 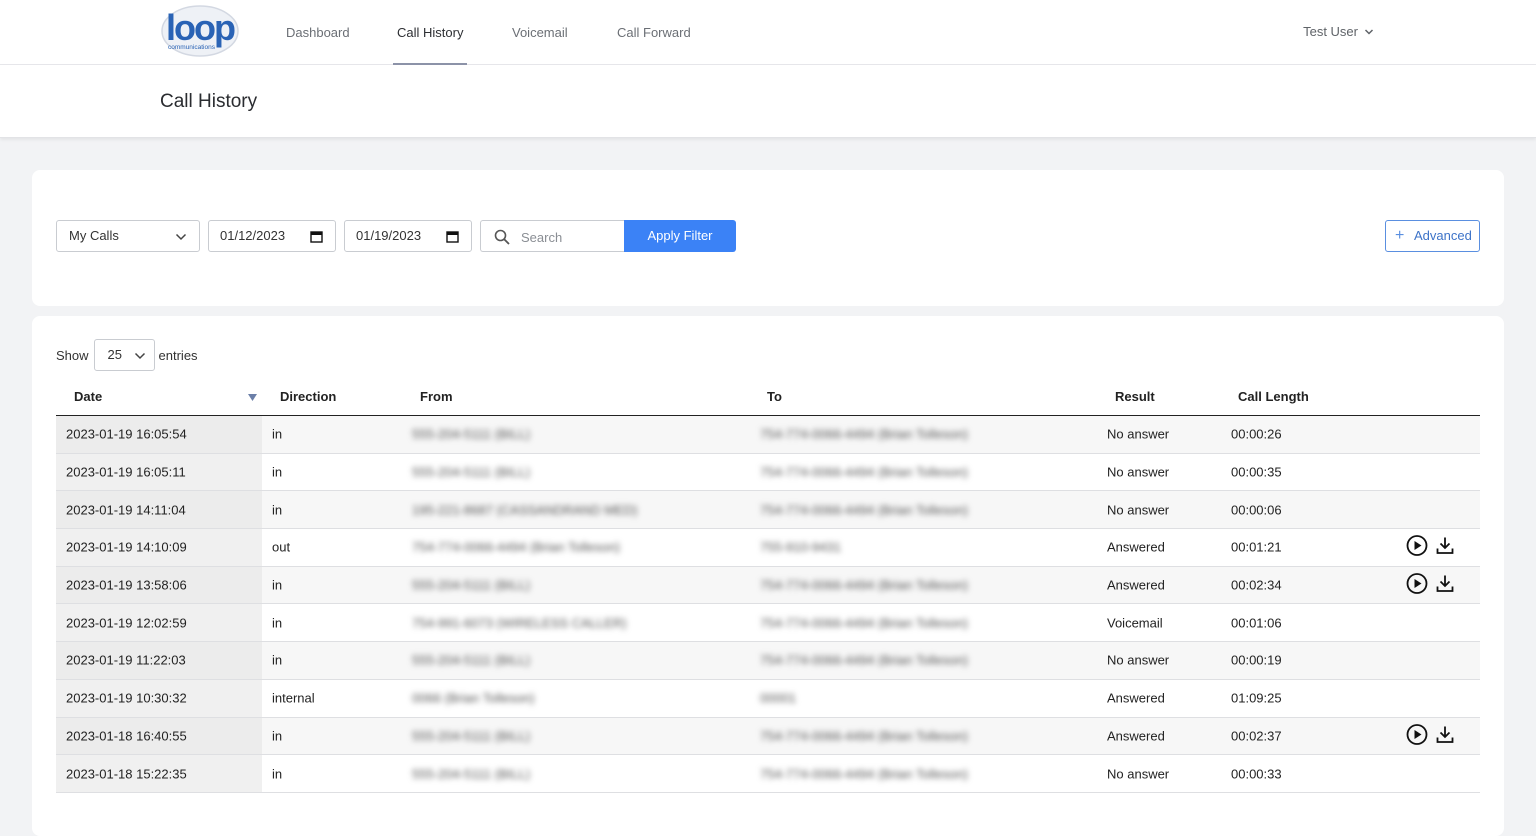 What do you see at coordinates (436, 396) in the screenshot?
I see `col-from: From` at bounding box center [436, 396].